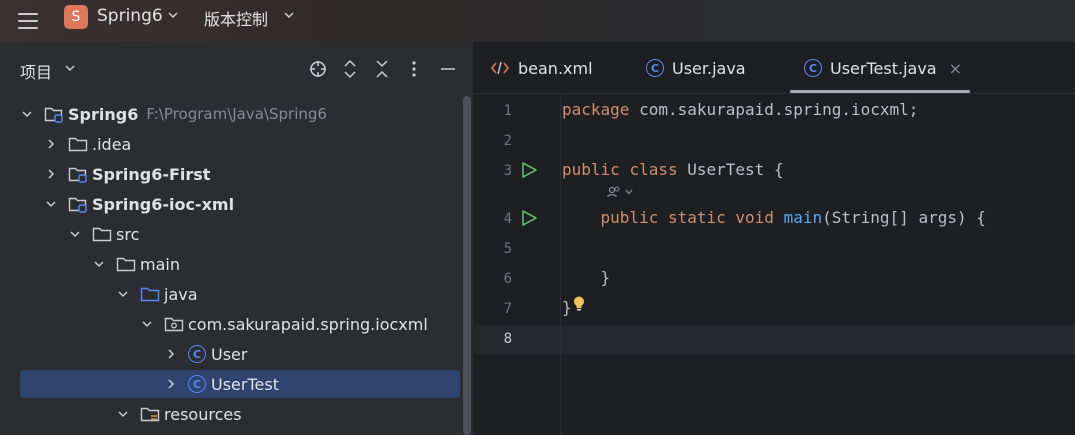 The height and width of the screenshot is (435, 1075). I want to click on tree-item-package: com.sakurapaid.spring.iocxml, so click(240, 324).